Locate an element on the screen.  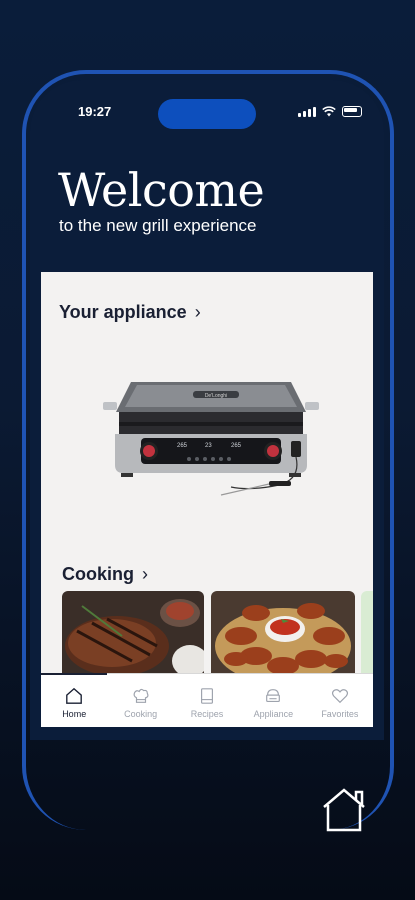
appliance-image: De'Longhi 265 23 265 is located at coordinates (211, 447).